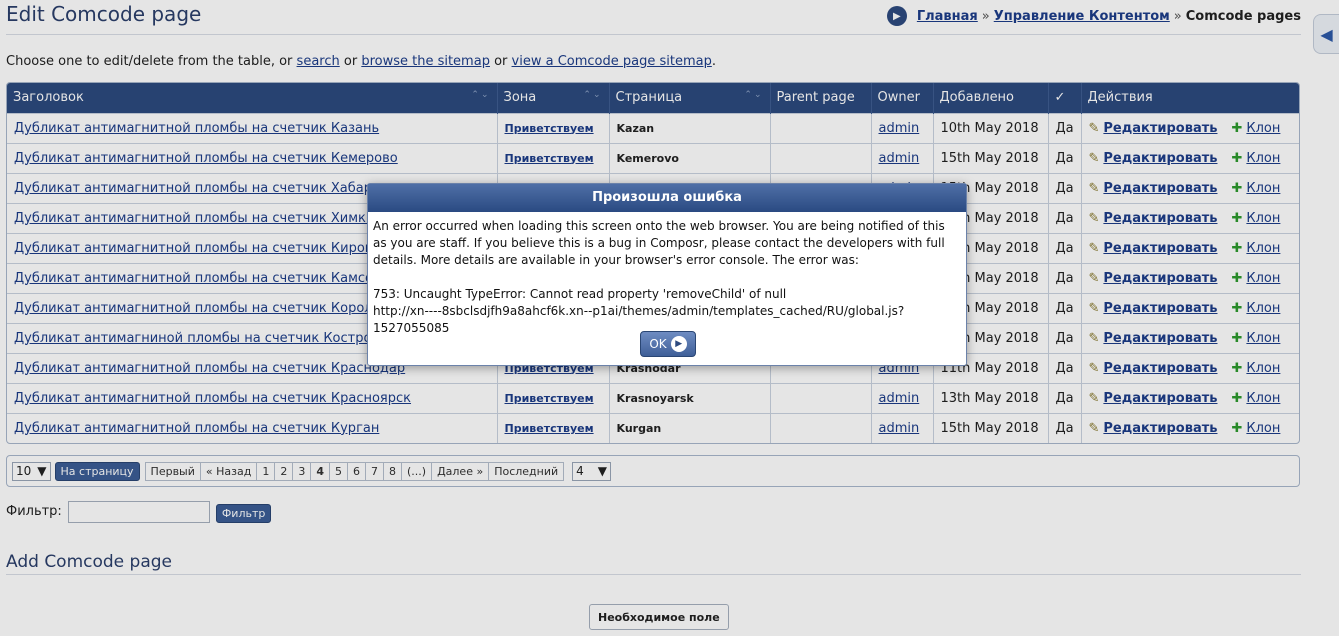 Image resolution: width=1339 pixels, height=636 pixels. I want to click on dialog-title: Произошла ошибка, so click(667, 198).